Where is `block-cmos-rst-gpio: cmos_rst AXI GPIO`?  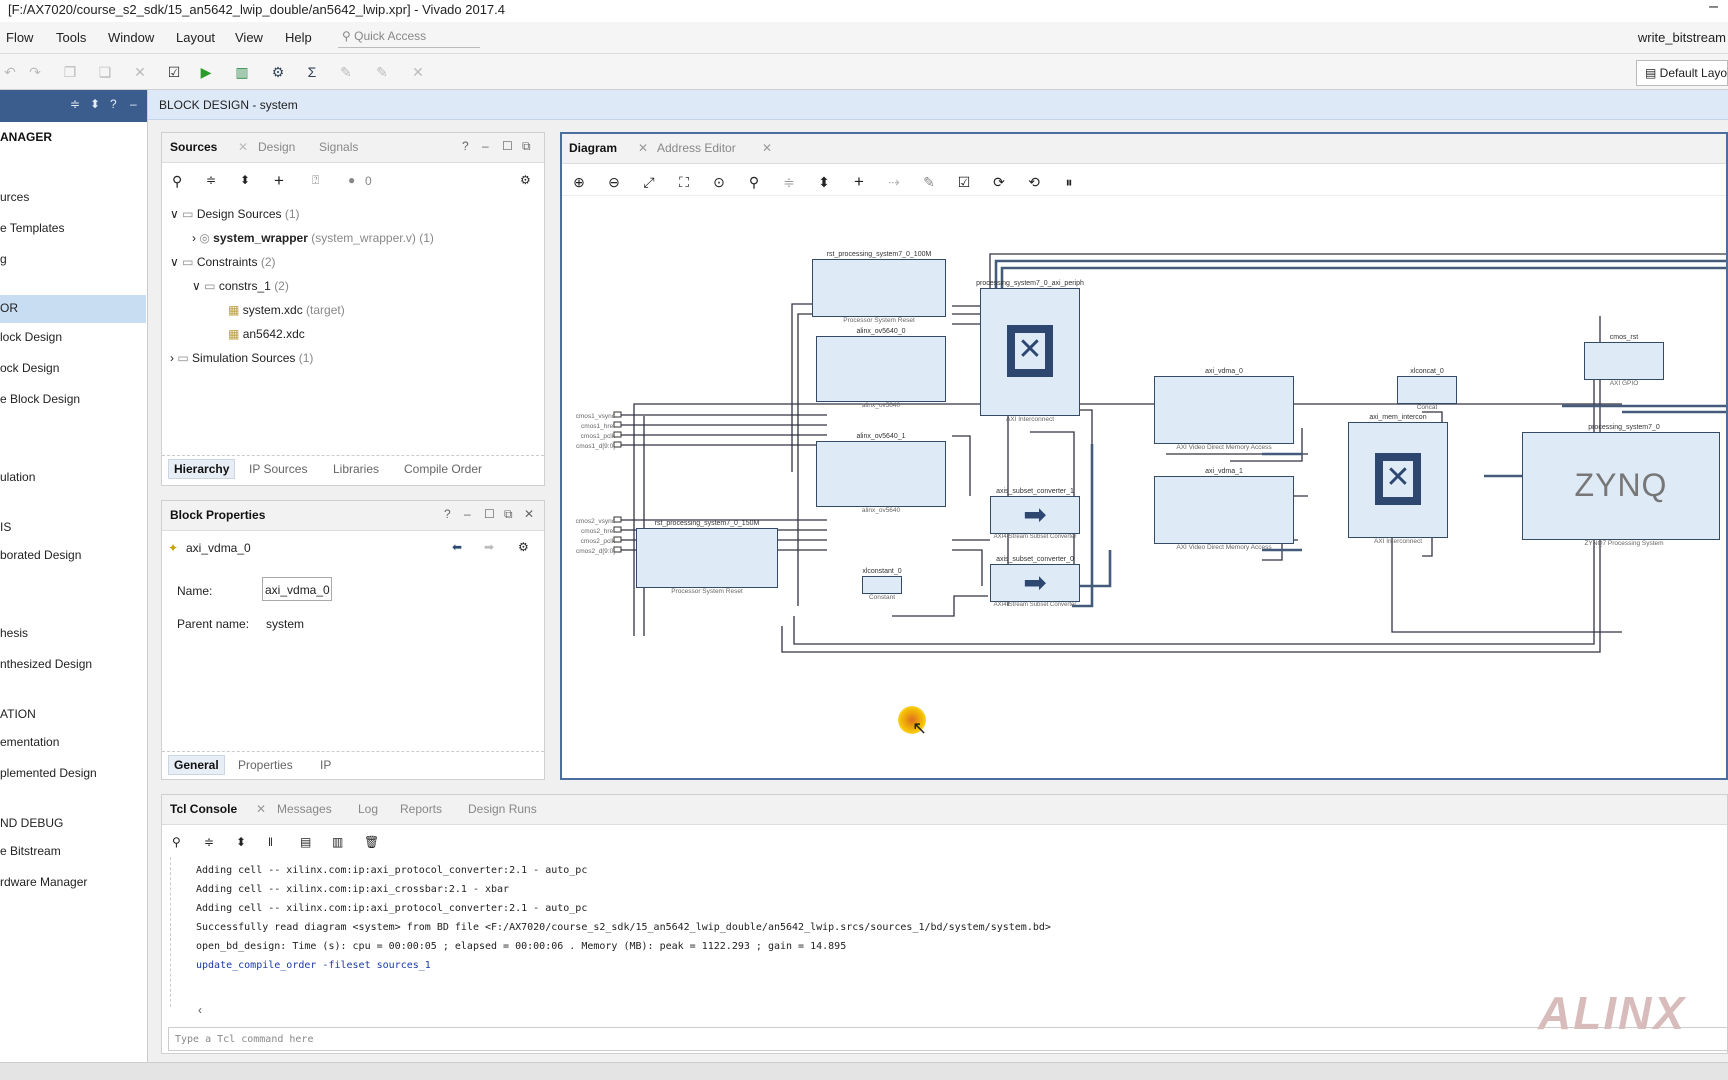
block-cmos-rst-gpio: cmos_rst AXI GPIO is located at coordinates (1624, 362).